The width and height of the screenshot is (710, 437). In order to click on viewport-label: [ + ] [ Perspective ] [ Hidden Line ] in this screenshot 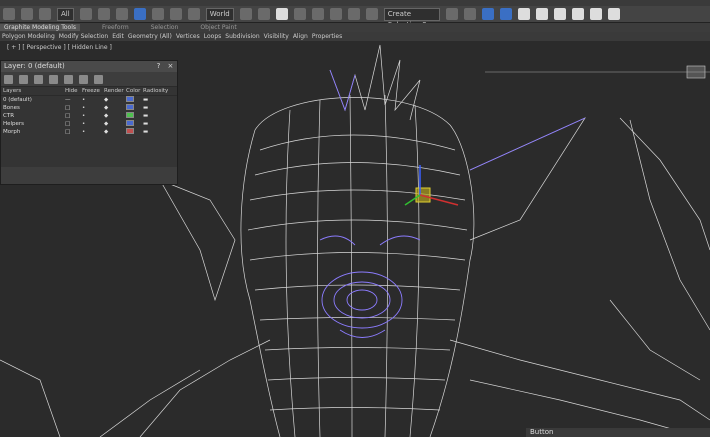, I will do `click(59, 47)`.